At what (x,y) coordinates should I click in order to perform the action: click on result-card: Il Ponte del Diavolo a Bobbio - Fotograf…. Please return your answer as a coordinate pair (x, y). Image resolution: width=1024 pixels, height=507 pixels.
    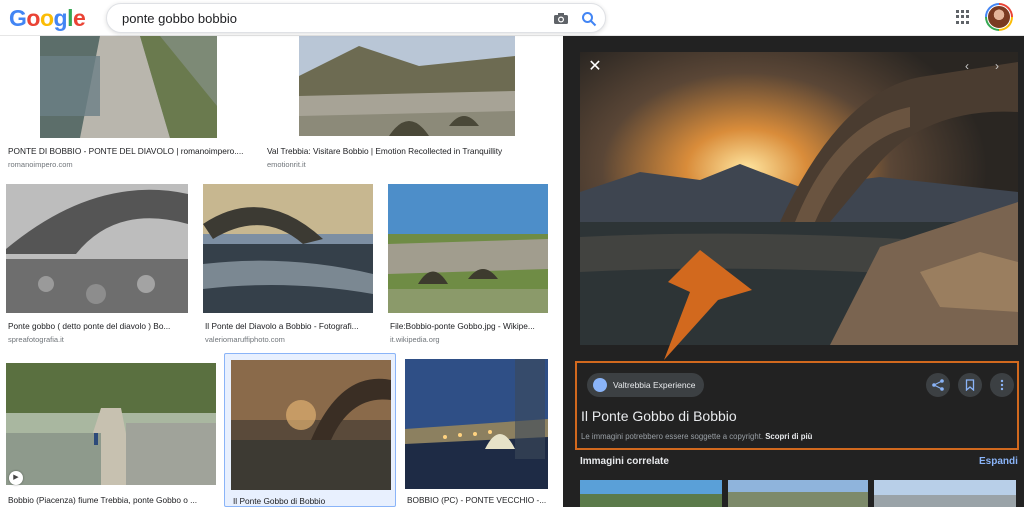
    Looking at the image, I should click on (288, 266).